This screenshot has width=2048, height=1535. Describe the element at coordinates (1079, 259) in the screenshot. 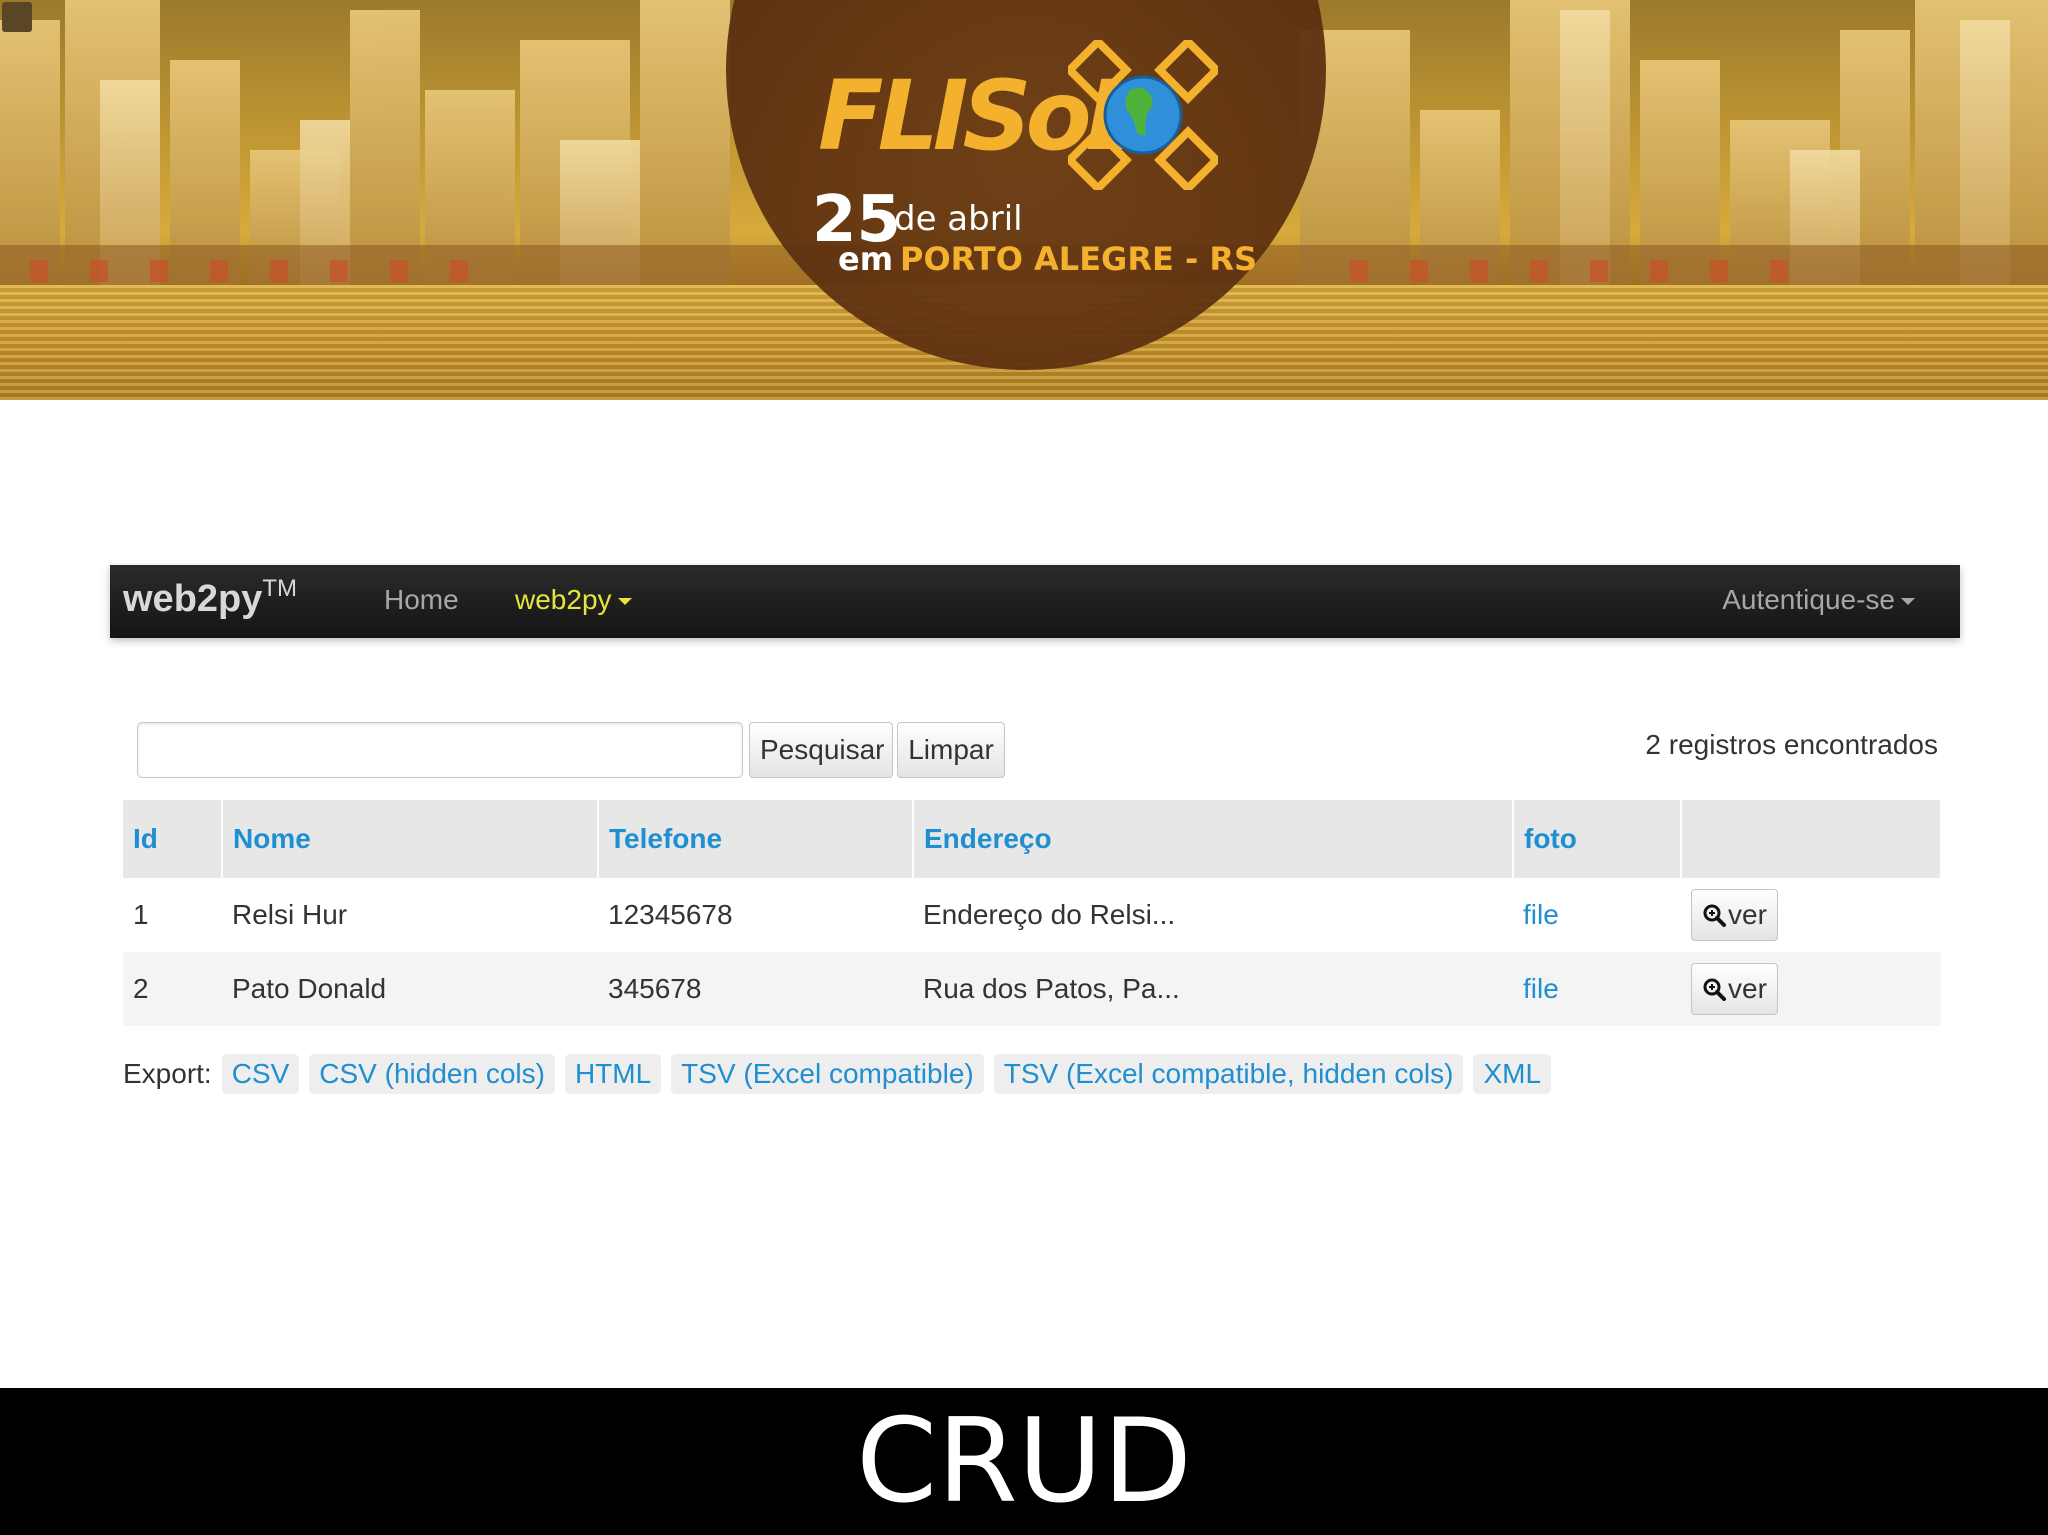

I see `banner-city: PORTO ALEGRE - RS` at that location.